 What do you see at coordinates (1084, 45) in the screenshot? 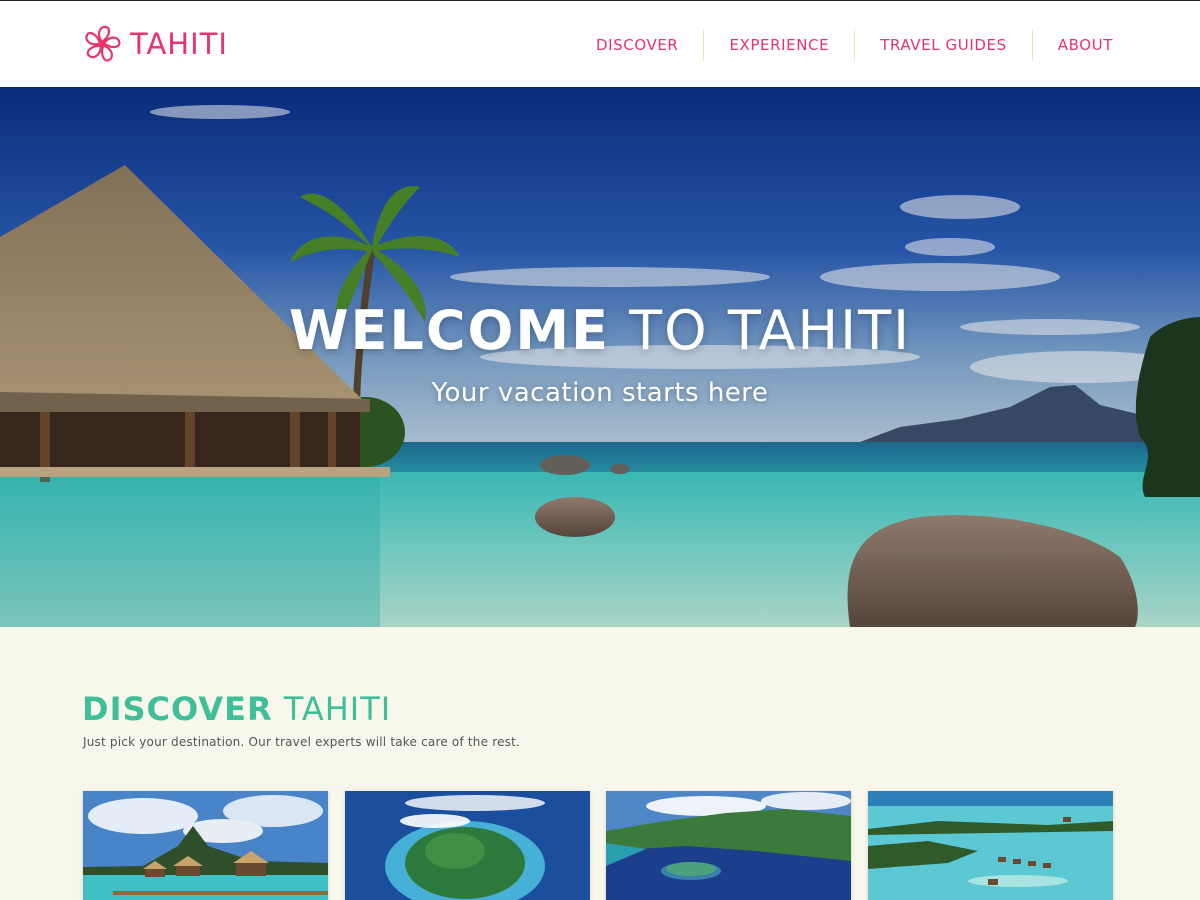
I see `nav-item-about: ABOUT` at bounding box center [1084, 45].